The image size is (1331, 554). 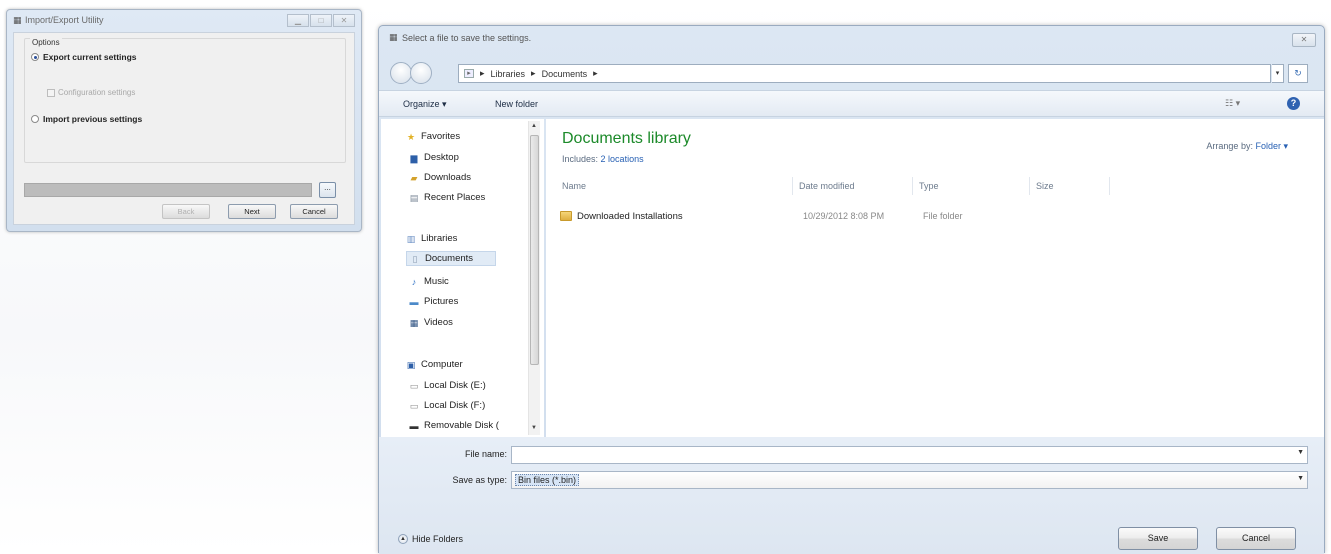 I want to click on file-name-dropdown-icon: ▼, so click(x=1300, y=452).